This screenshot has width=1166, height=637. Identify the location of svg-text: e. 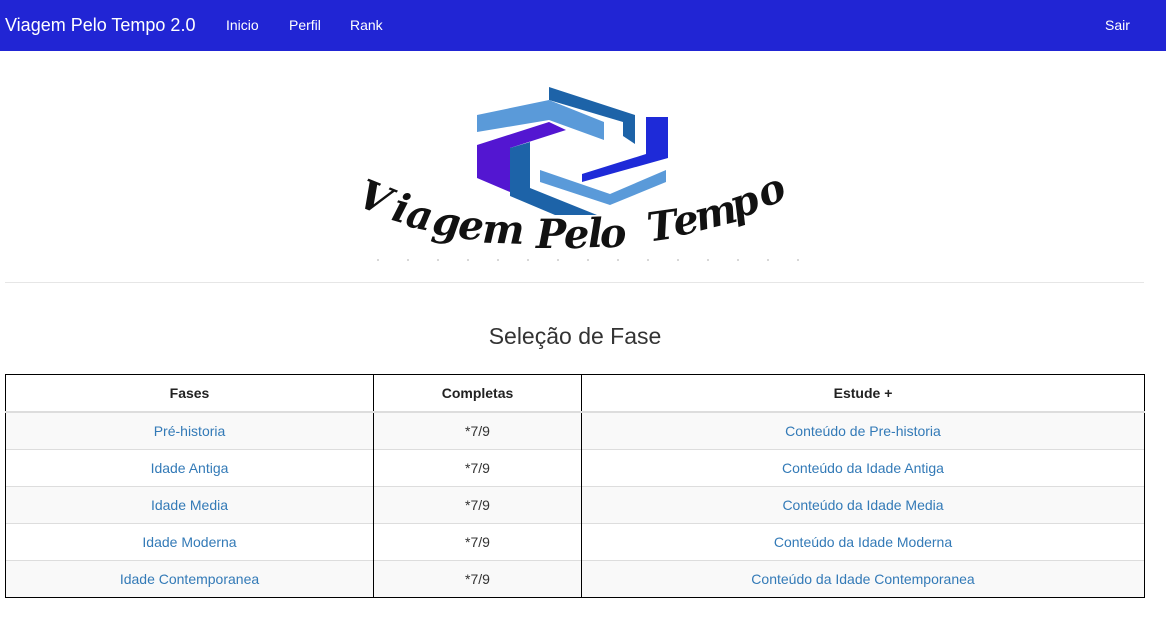
(576, 234).